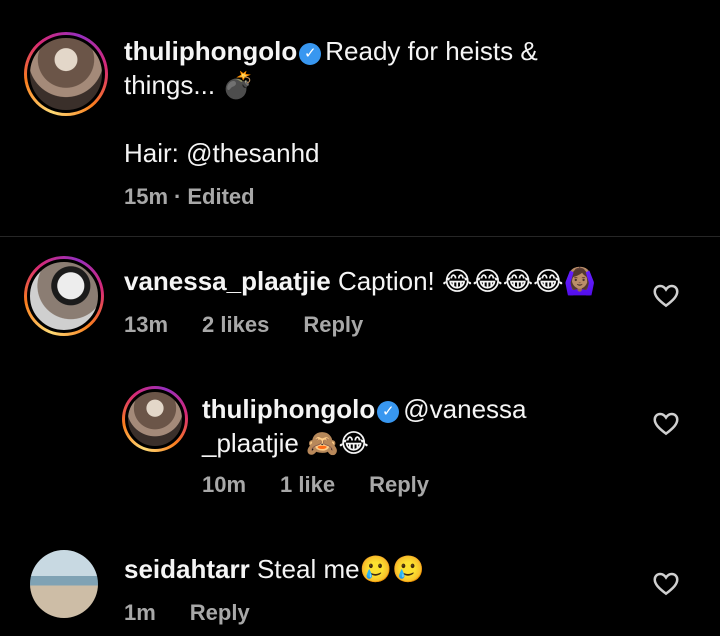 This screenshot has width=720, height=636. I want to click on comment-line: seidahtarr Steal me🥲🥲, so click(274, 569).